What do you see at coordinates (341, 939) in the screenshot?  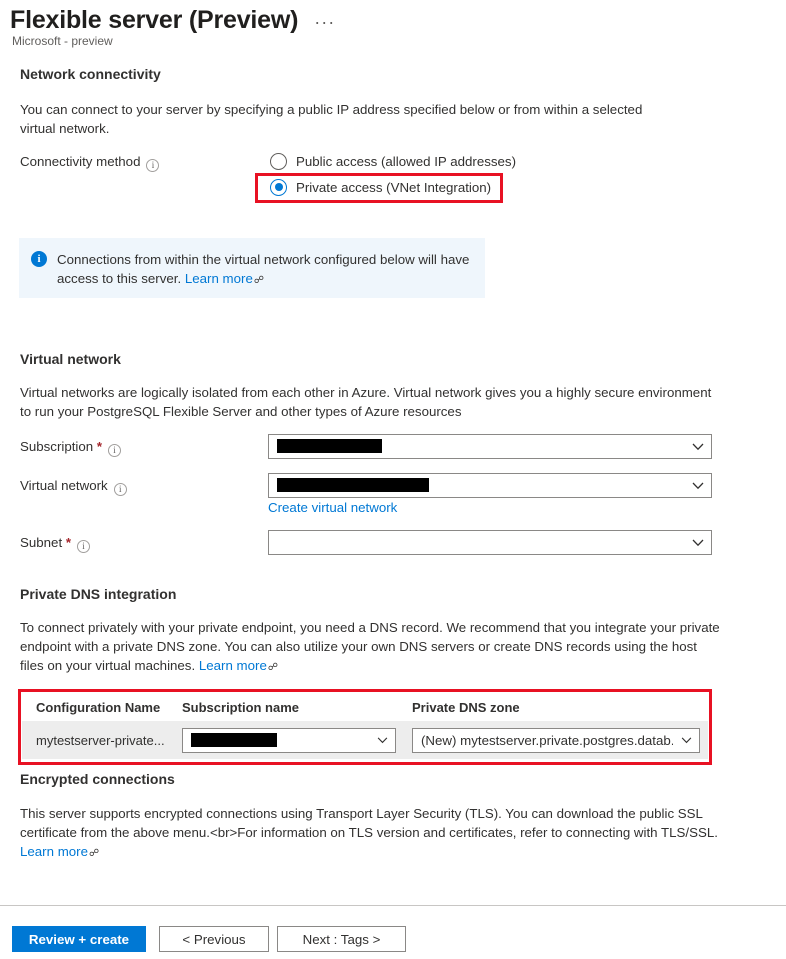 I see `next-tags-button: Next : Tags >` at bounding box center [341, 939].